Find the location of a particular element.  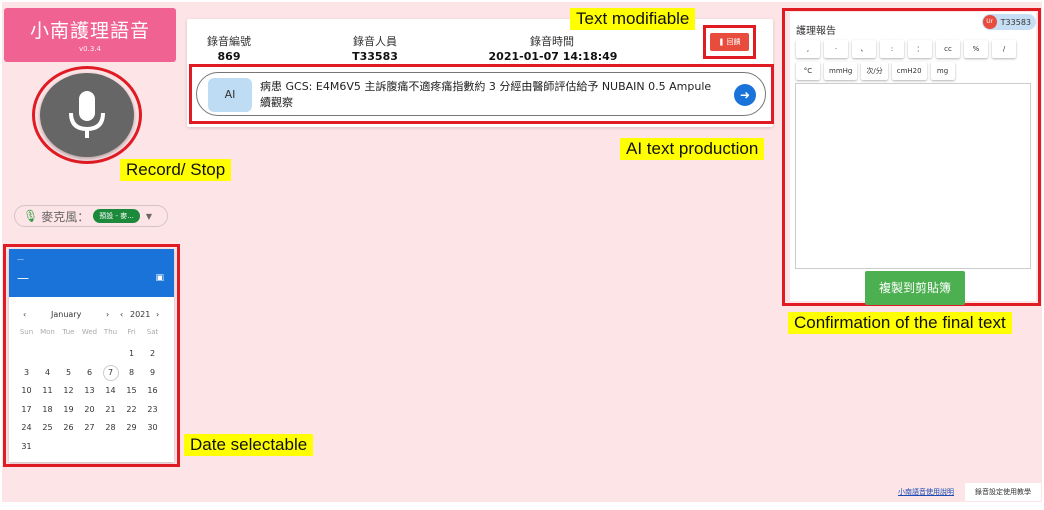

arrow-right-icon: ➜ is located at coordinates (745, 95).